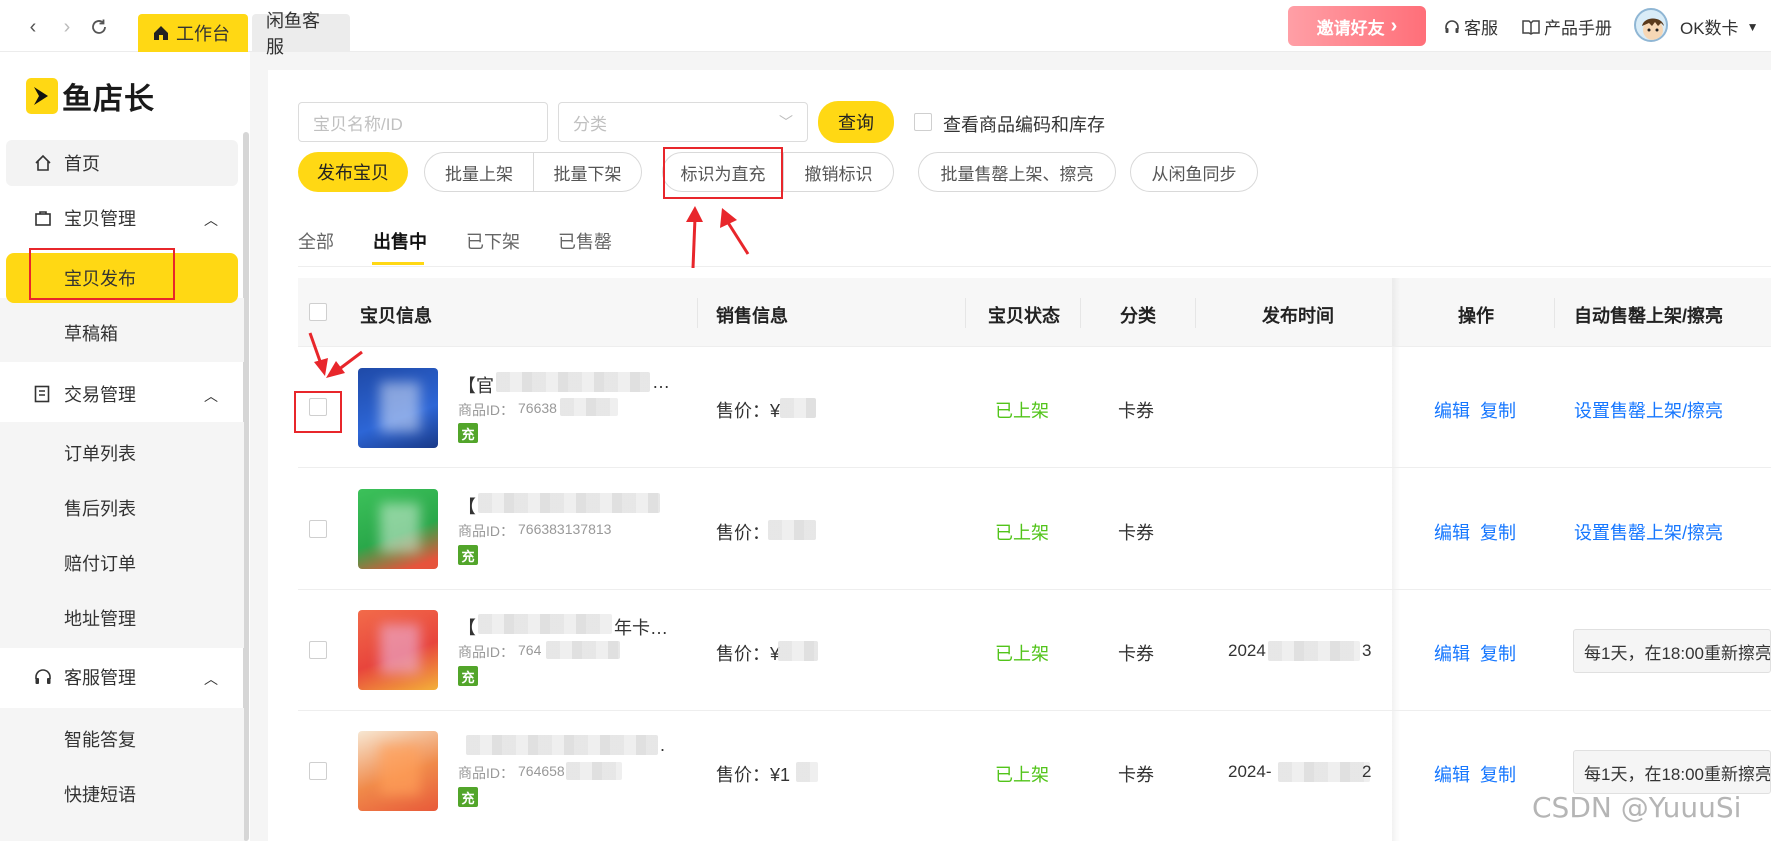 Image resolution: width=1771 pixels, height=841 pixels. I want to click on active-tab-underline, so click(398, 263).